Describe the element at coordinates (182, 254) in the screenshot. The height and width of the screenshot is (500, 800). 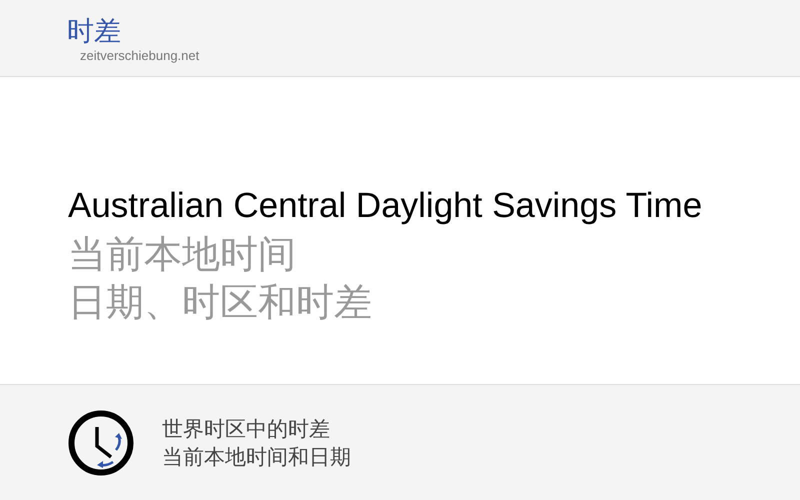
I see `subtitle-line: 当前本地时间` at that location.